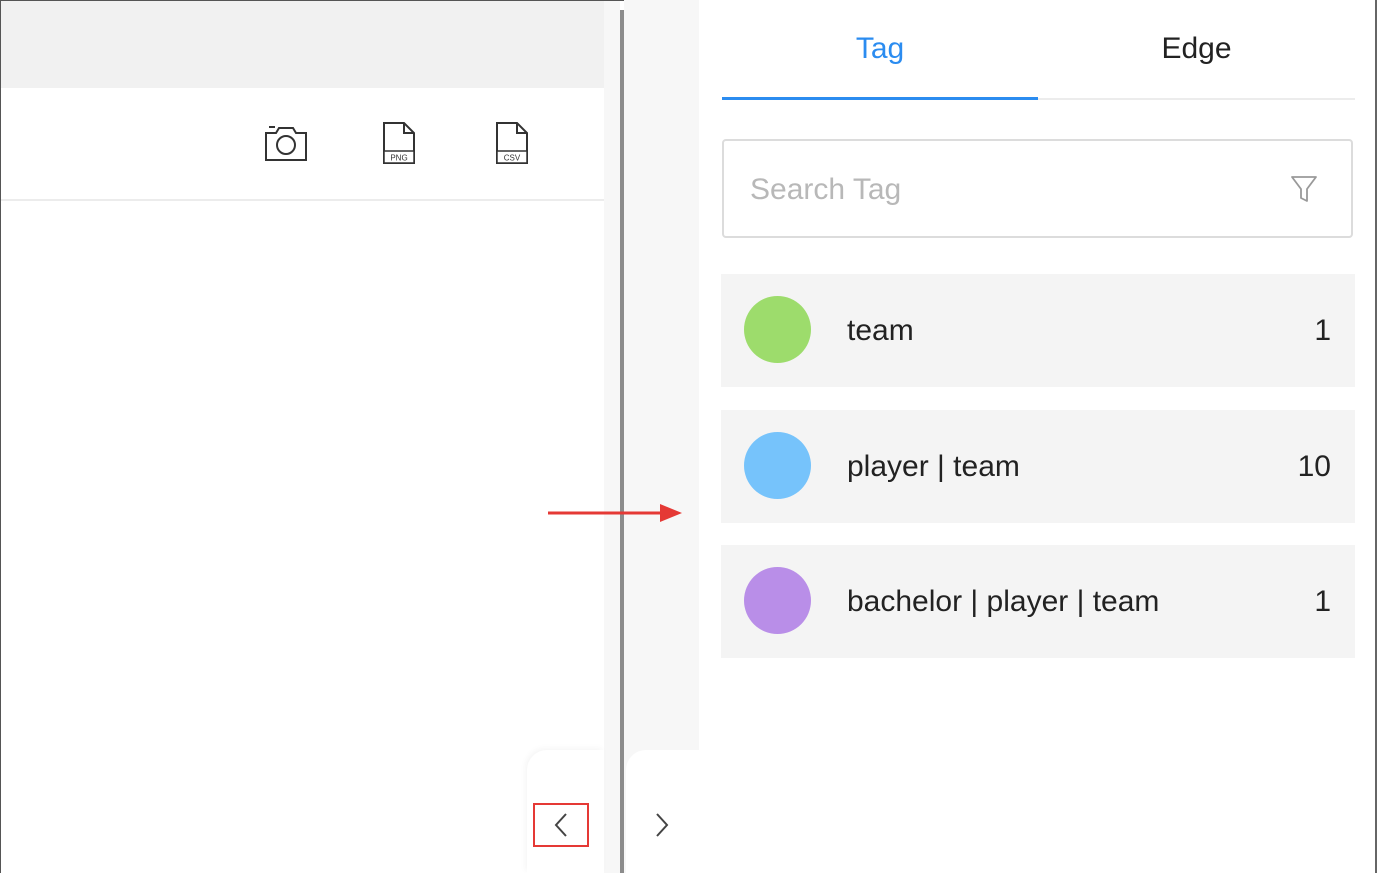 This screenshot has height=873, width=1377. I want to click on chevron-left-icon, so click(560, 825).